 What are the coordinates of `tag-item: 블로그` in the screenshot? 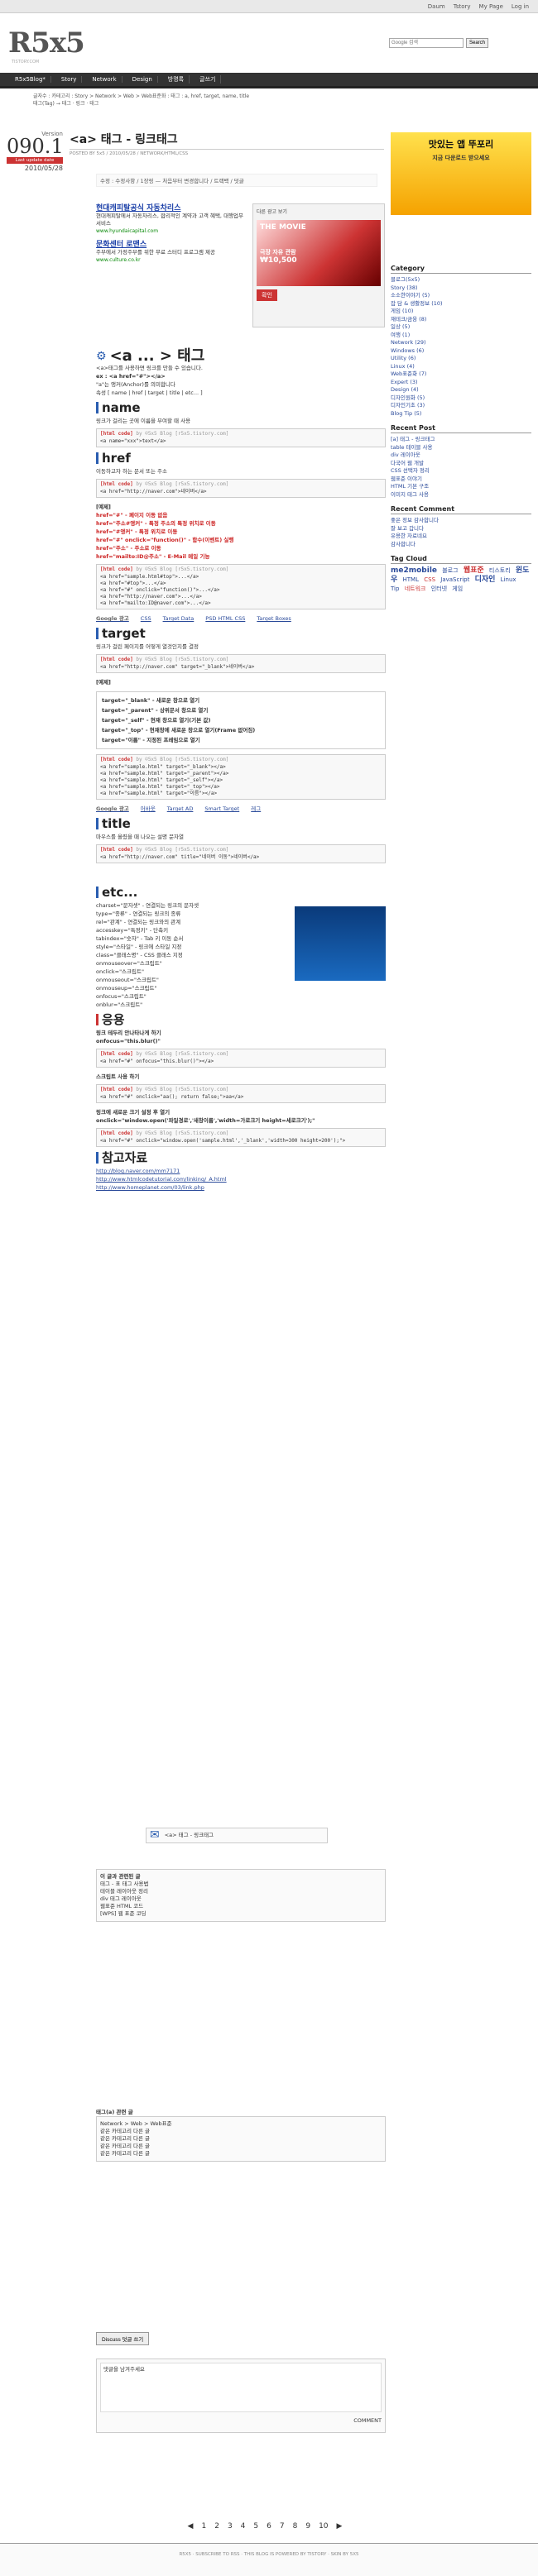 It's located at (450, 570).